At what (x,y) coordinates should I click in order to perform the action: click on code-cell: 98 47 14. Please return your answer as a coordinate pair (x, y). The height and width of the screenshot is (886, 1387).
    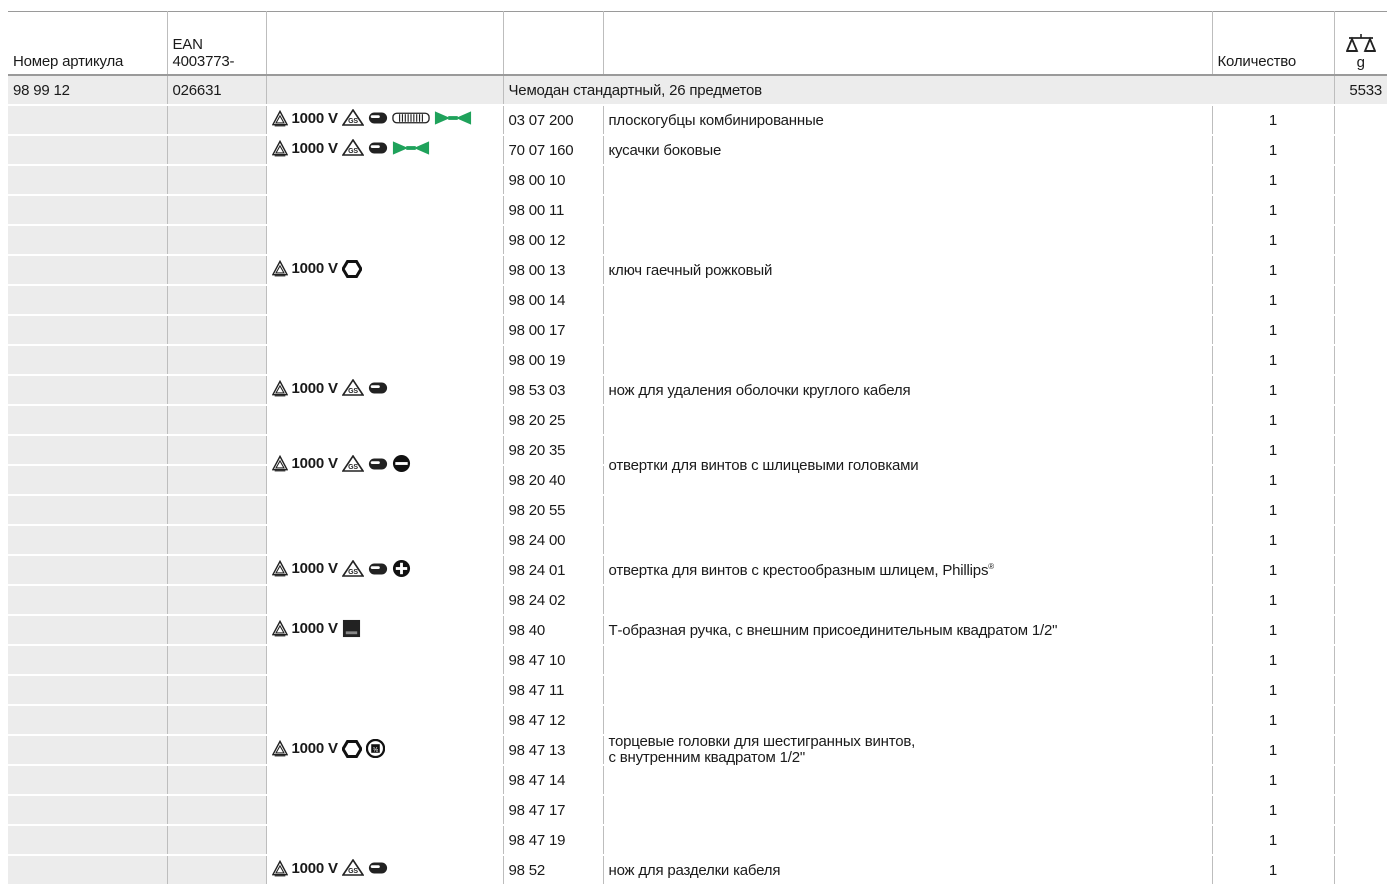
    Looking at the image, I should click on (553, 780).